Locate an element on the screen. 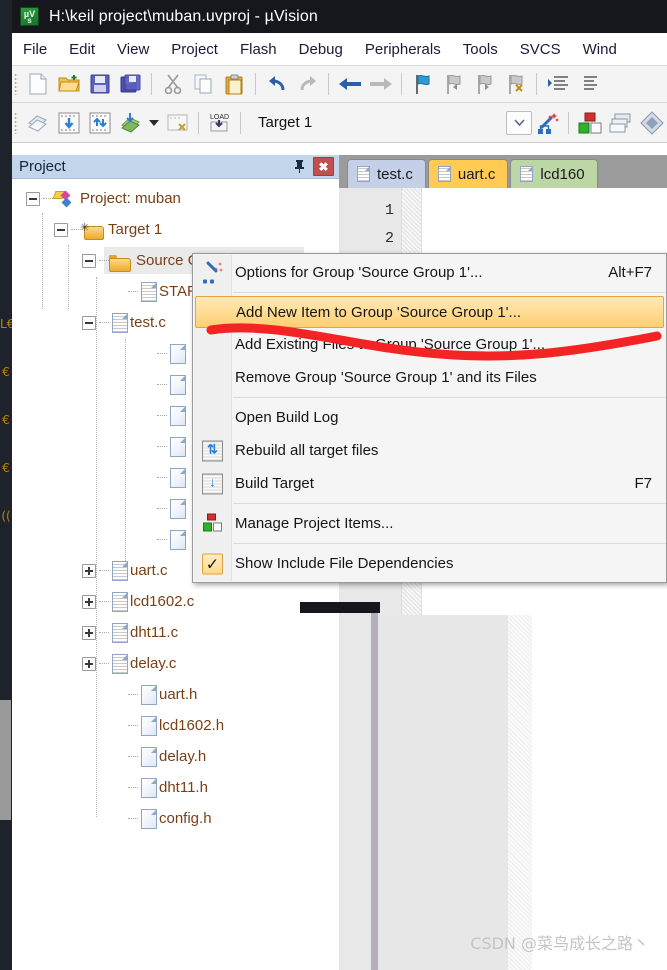  tab-lcd1602-c: lcd160 is located at coordinates (554, 173).